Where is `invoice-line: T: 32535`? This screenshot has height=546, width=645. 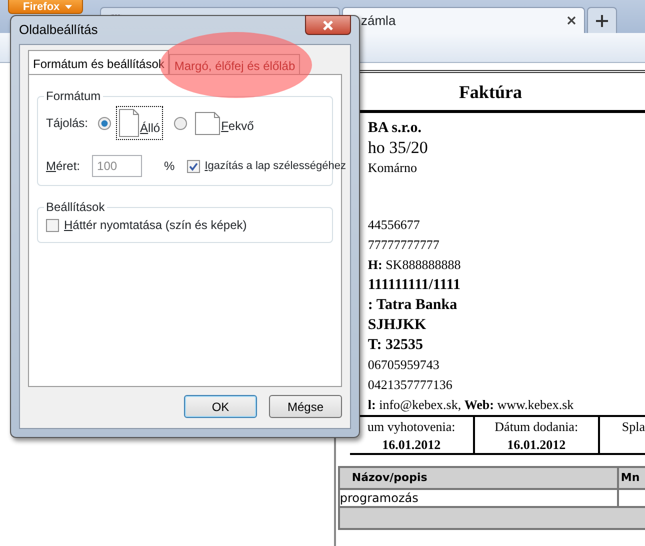 invoice-line: T: 32535 is located at coordinates (396, 345).